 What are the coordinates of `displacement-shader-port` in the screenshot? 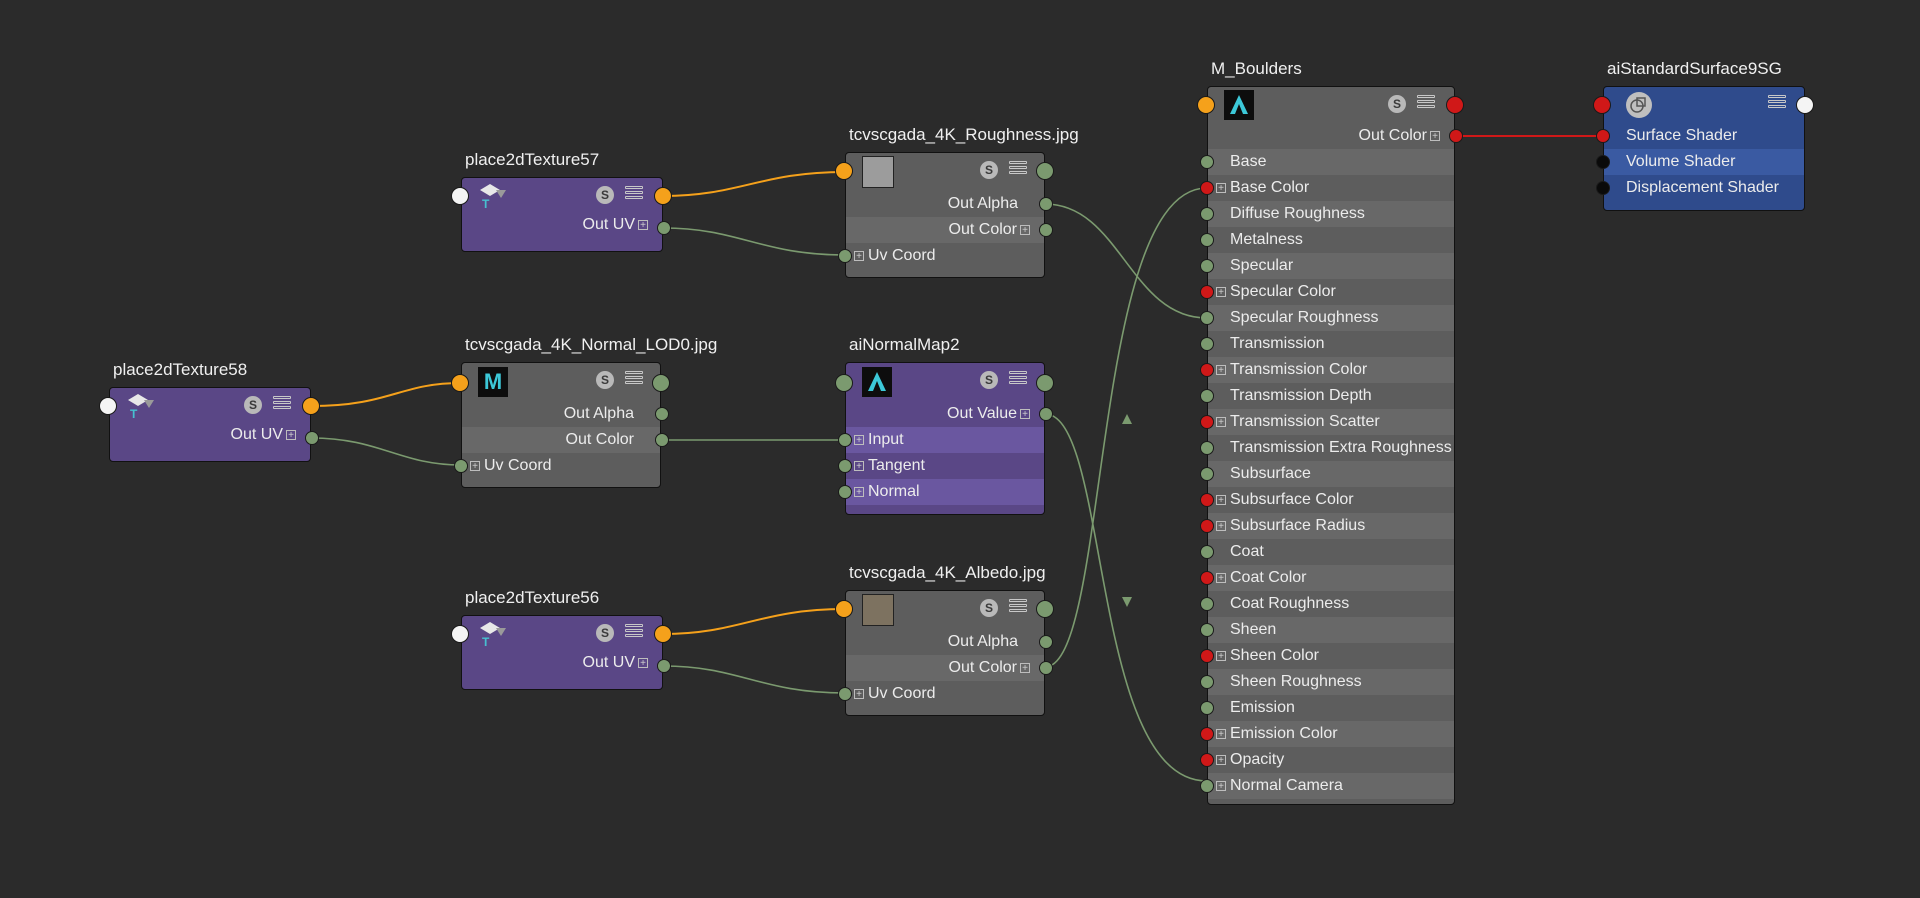 It's located at (1603, 188).